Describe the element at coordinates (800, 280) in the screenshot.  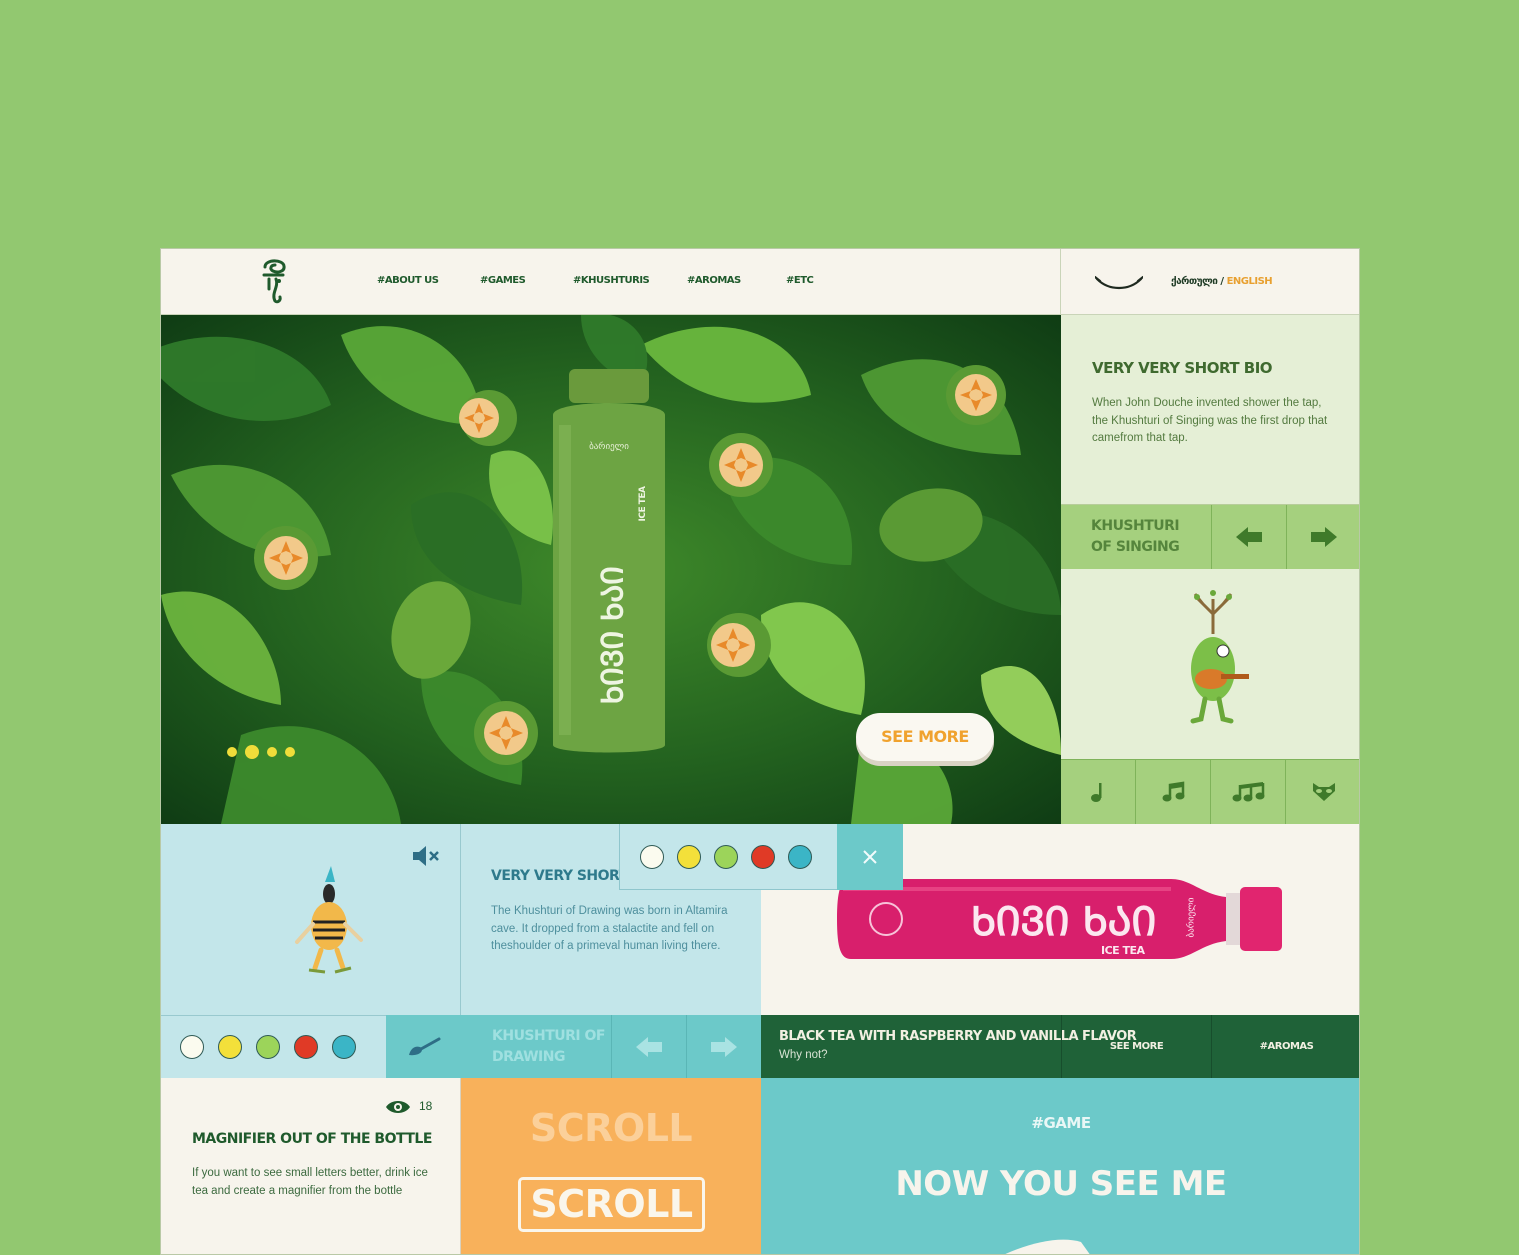
I see `nav-etc: #ETC` at that location.